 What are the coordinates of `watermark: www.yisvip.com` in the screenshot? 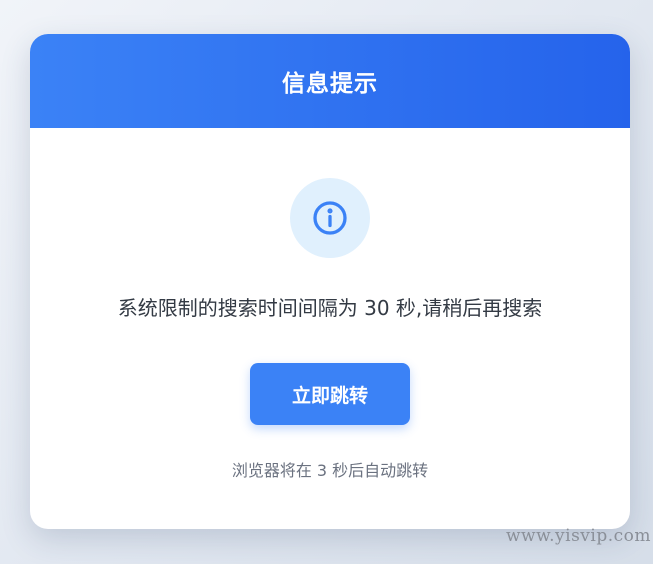 It's located at (578, 536).